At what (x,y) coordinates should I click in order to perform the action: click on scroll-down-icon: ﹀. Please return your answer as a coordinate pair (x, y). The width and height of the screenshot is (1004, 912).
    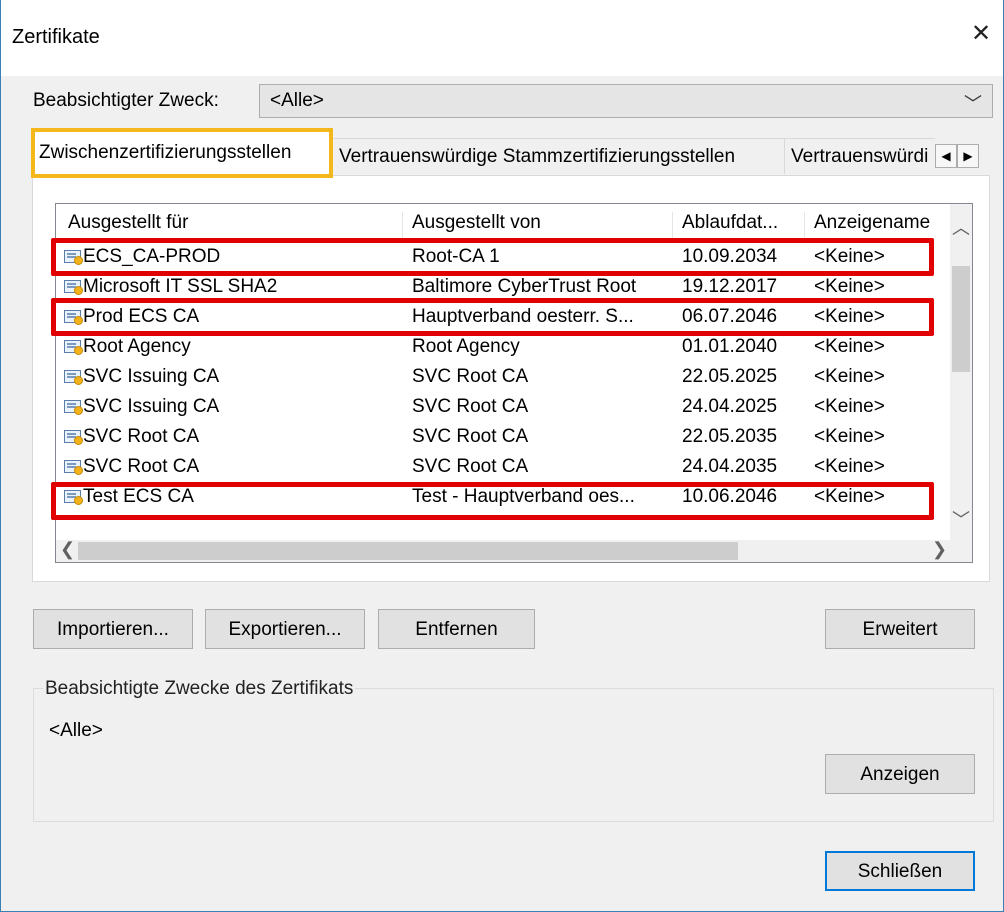
    Looking at the image, I should click on (961, 519).